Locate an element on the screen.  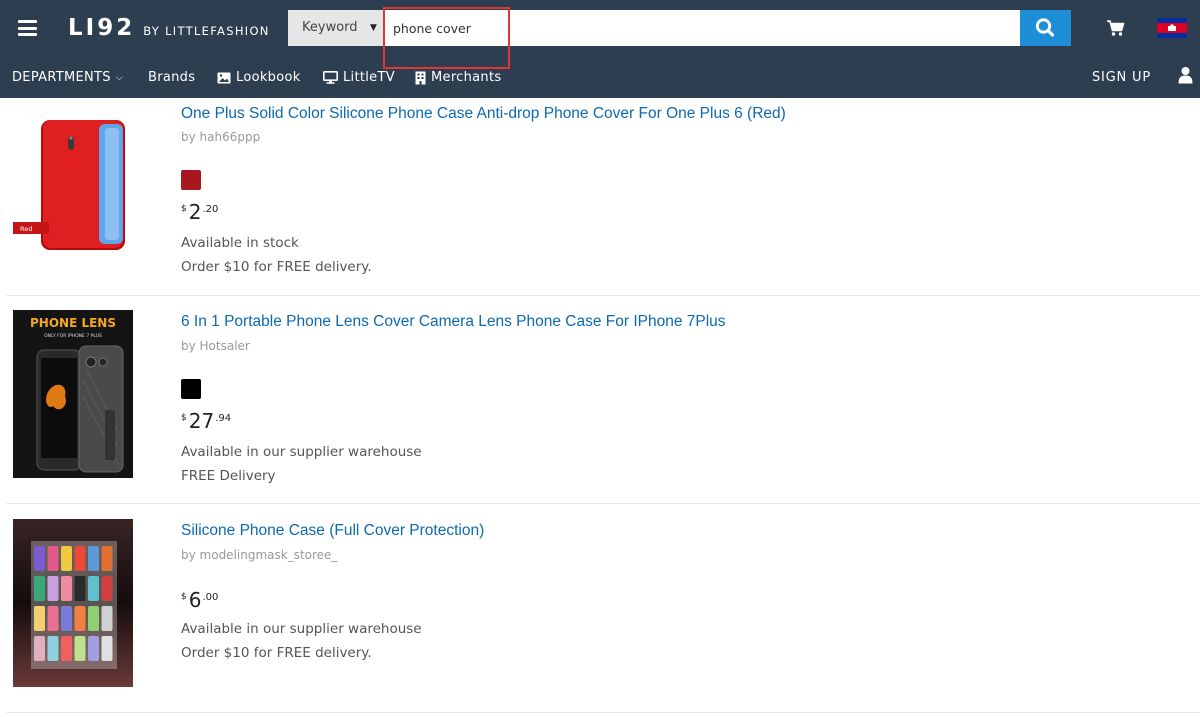
monitor-icon is located at coordinates (330, 77).